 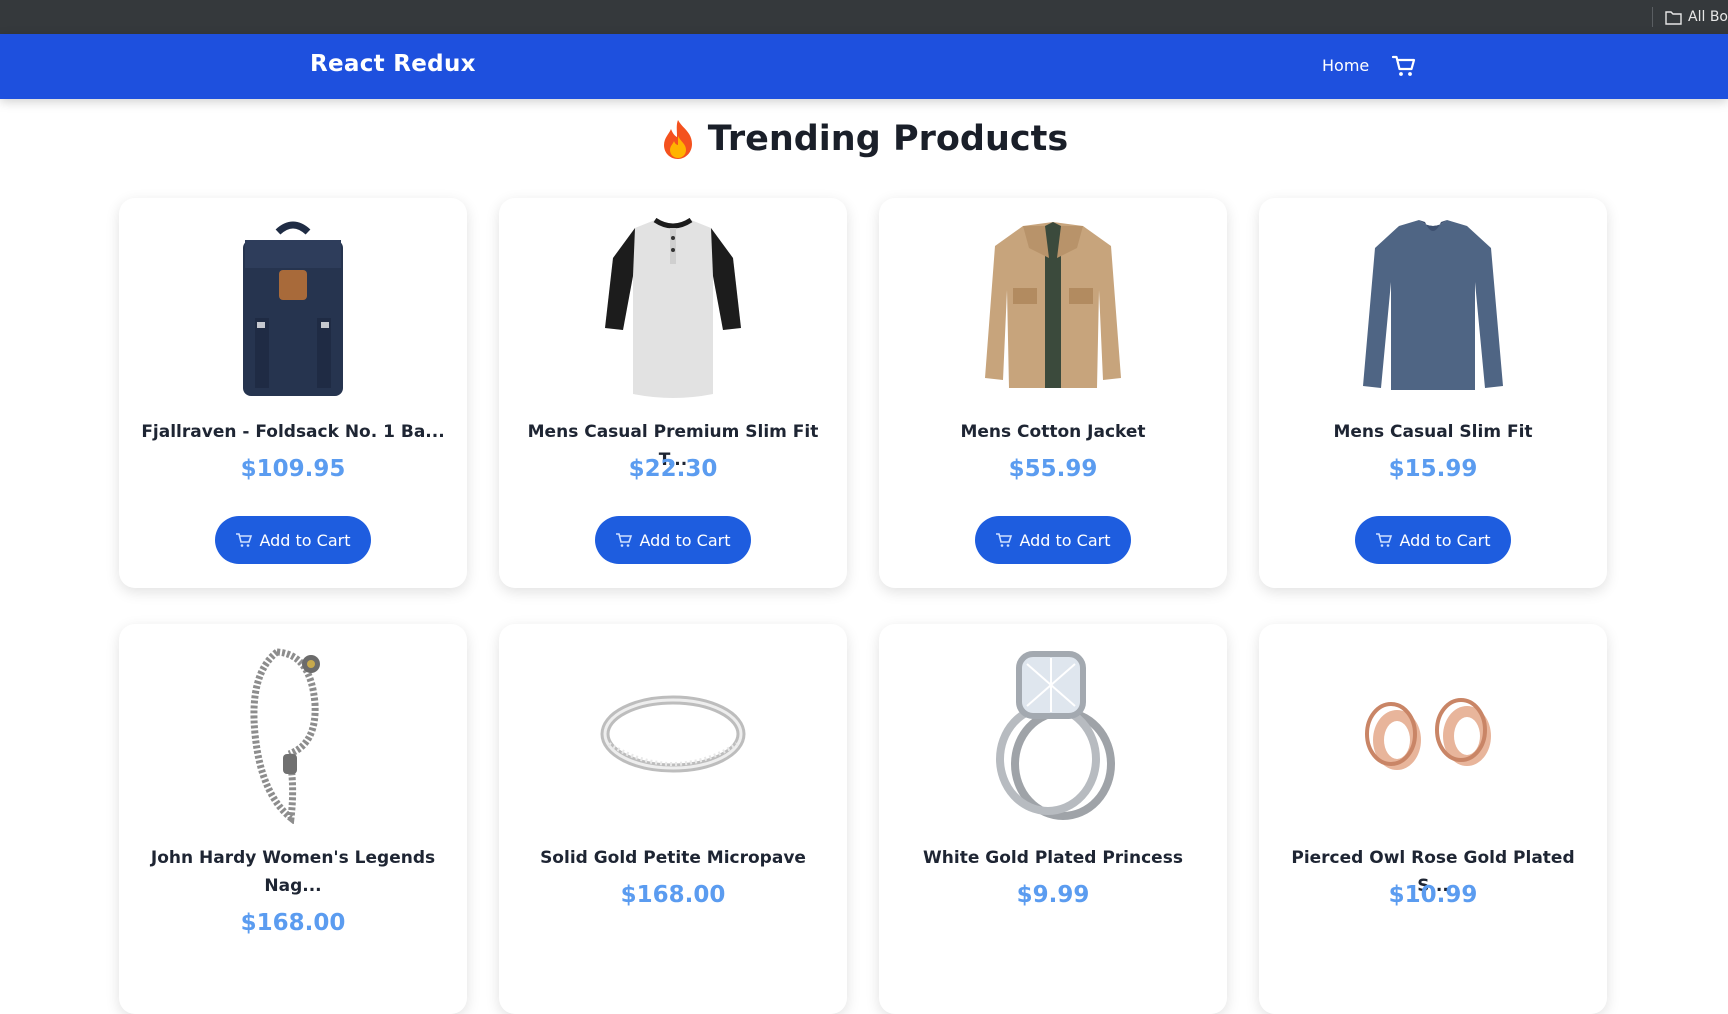 What do you see at coordinates (888, 139) in the screenshot?
I see `page-title-text: Trending Products` at bounding box center [888, 139].